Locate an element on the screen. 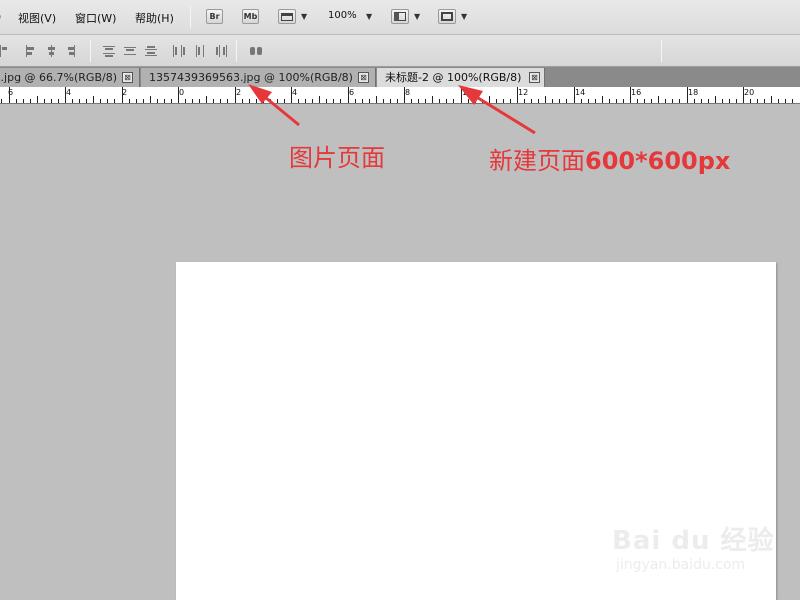  watermark-url: jingyan.baidu.com is located at coordinates (681, 565).